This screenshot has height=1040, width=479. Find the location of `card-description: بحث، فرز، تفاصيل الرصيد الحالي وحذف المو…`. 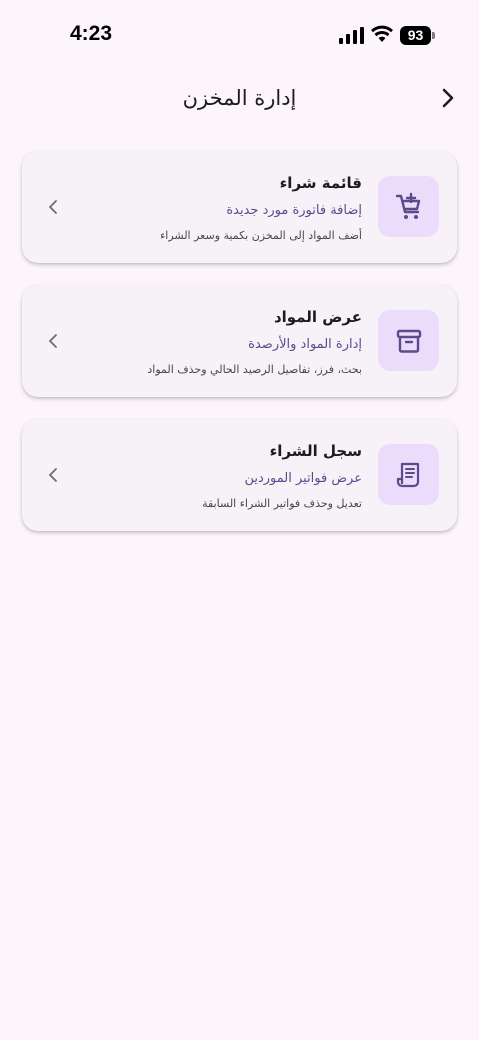

card-description: بحث، فرز، تفاصيل الرصيد الحالي وحذف المو… is located at coordinates (254, 369).